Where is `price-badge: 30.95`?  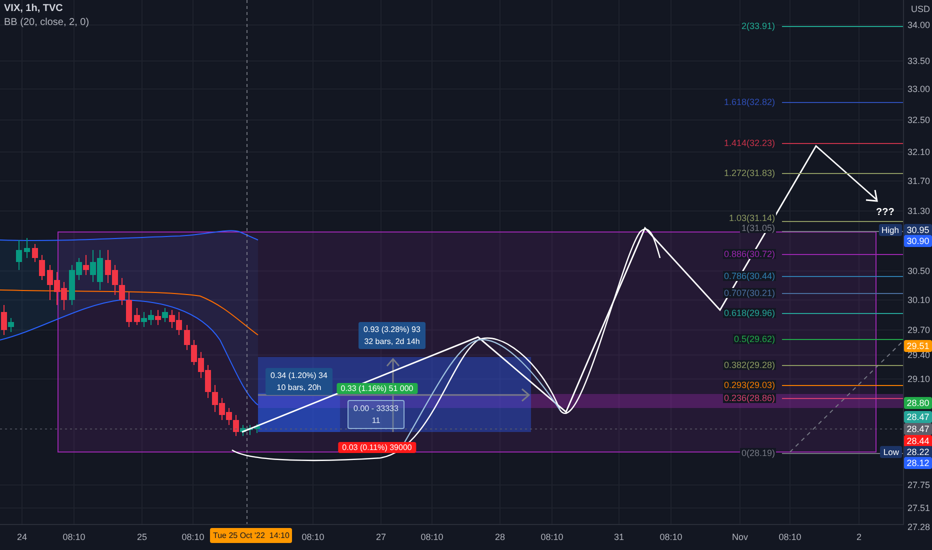 price-badge: 30.95 is located at coordinates (918, 230).